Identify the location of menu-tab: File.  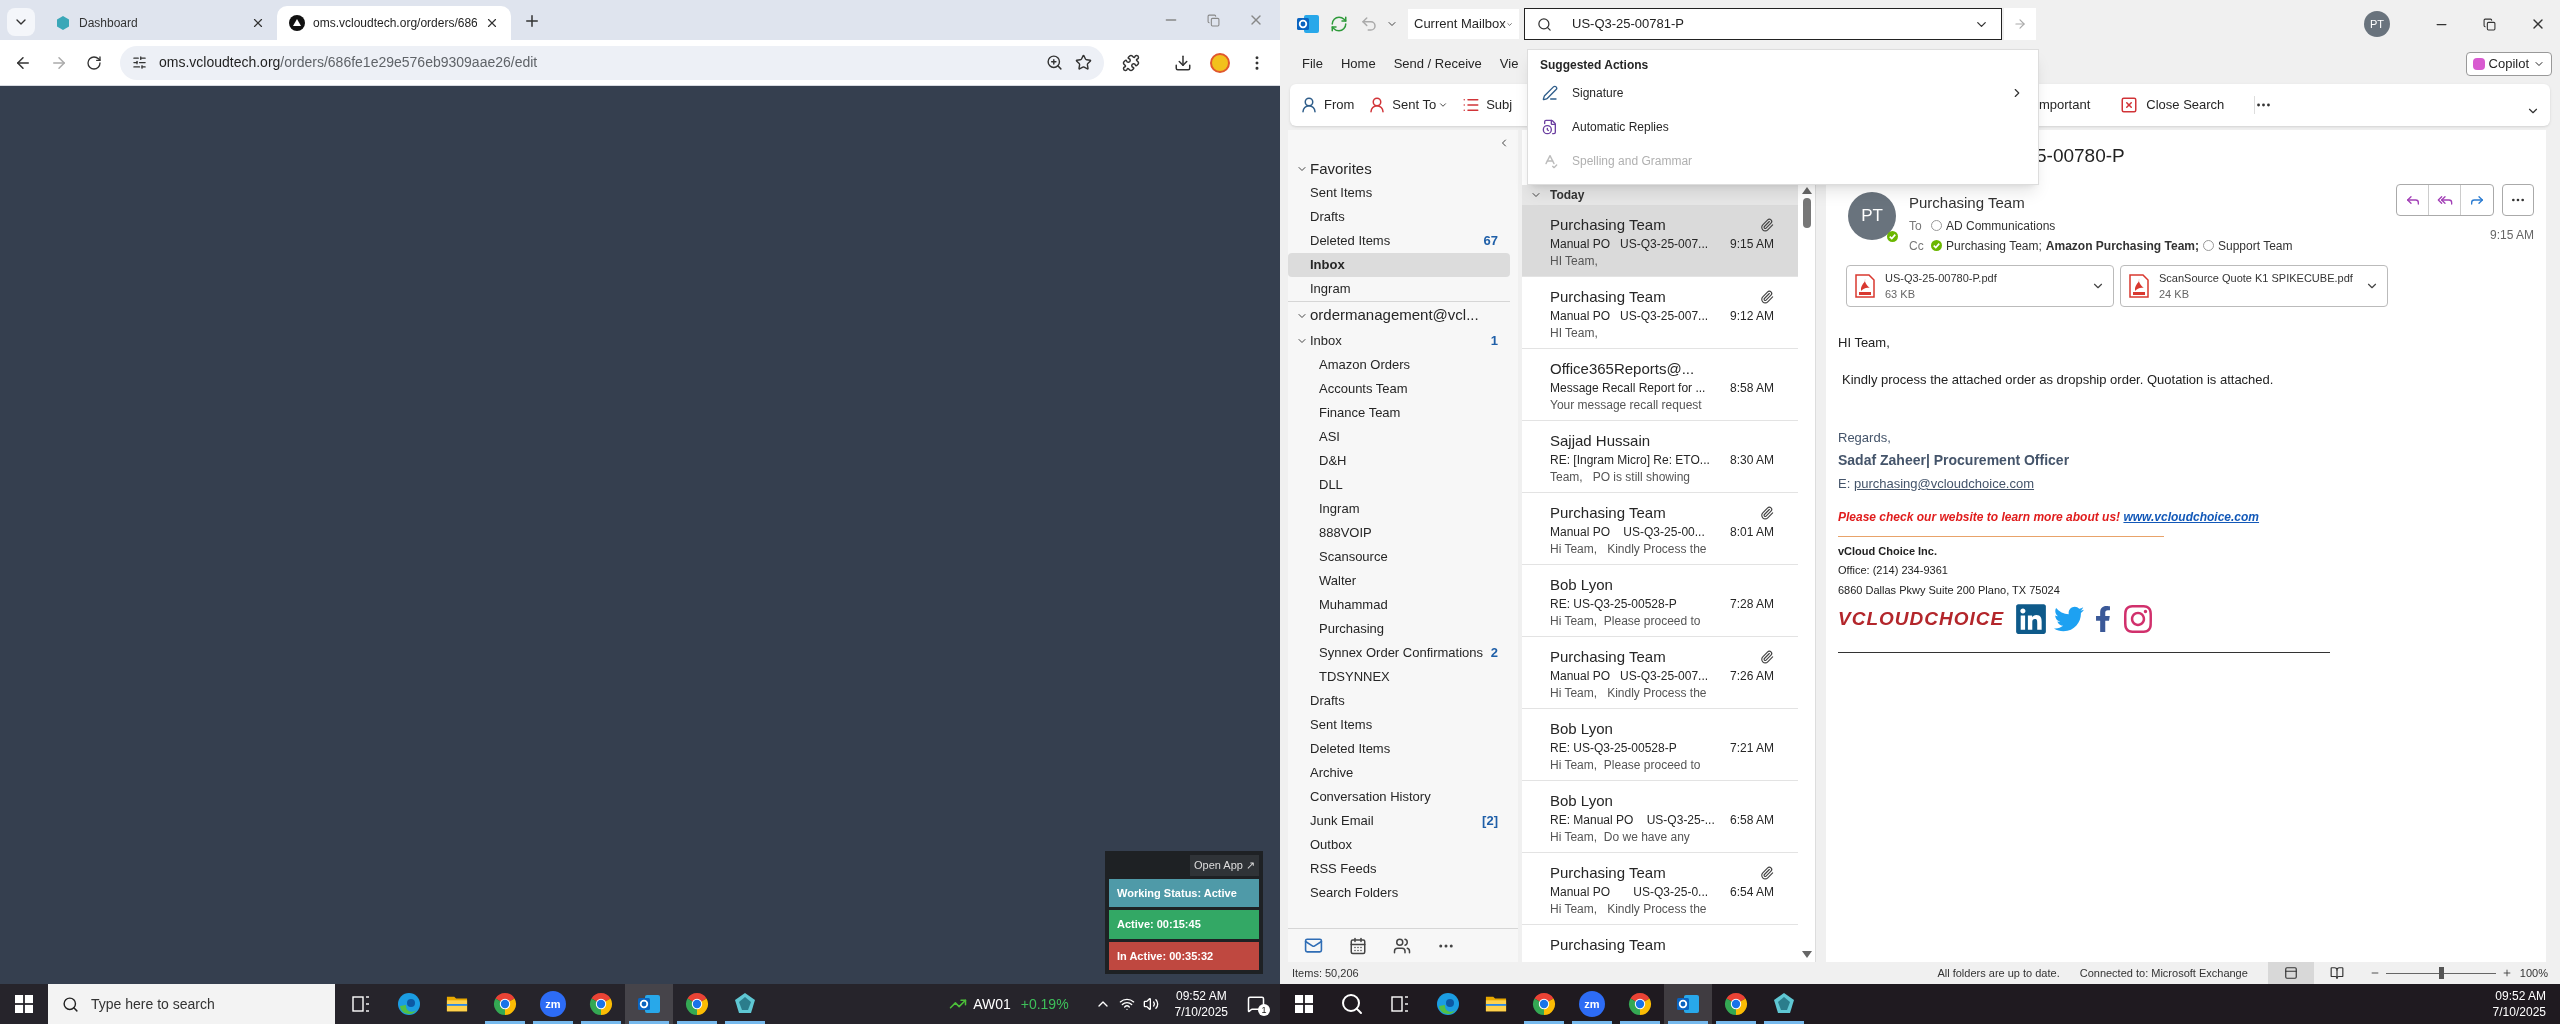
(1312, 64).